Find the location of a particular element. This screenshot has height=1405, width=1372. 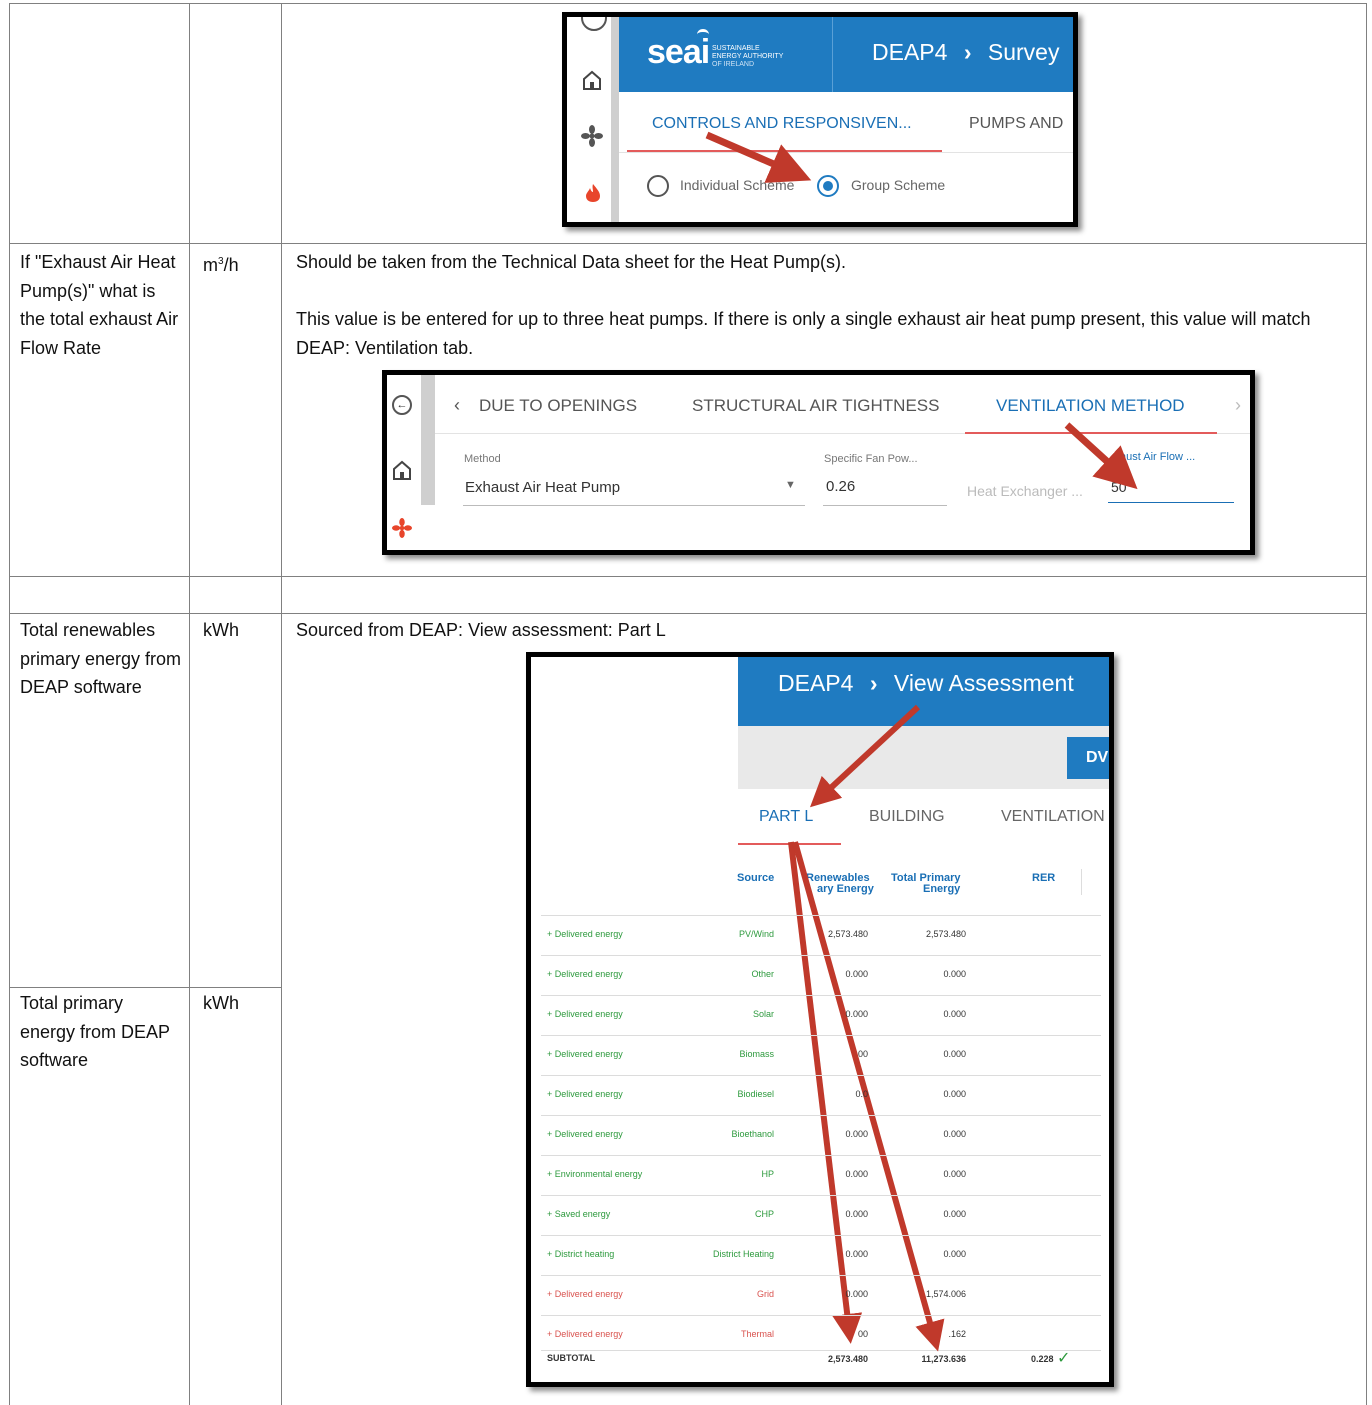

exhaust-air-unit: m3/h is located at coordinates (221, 264).